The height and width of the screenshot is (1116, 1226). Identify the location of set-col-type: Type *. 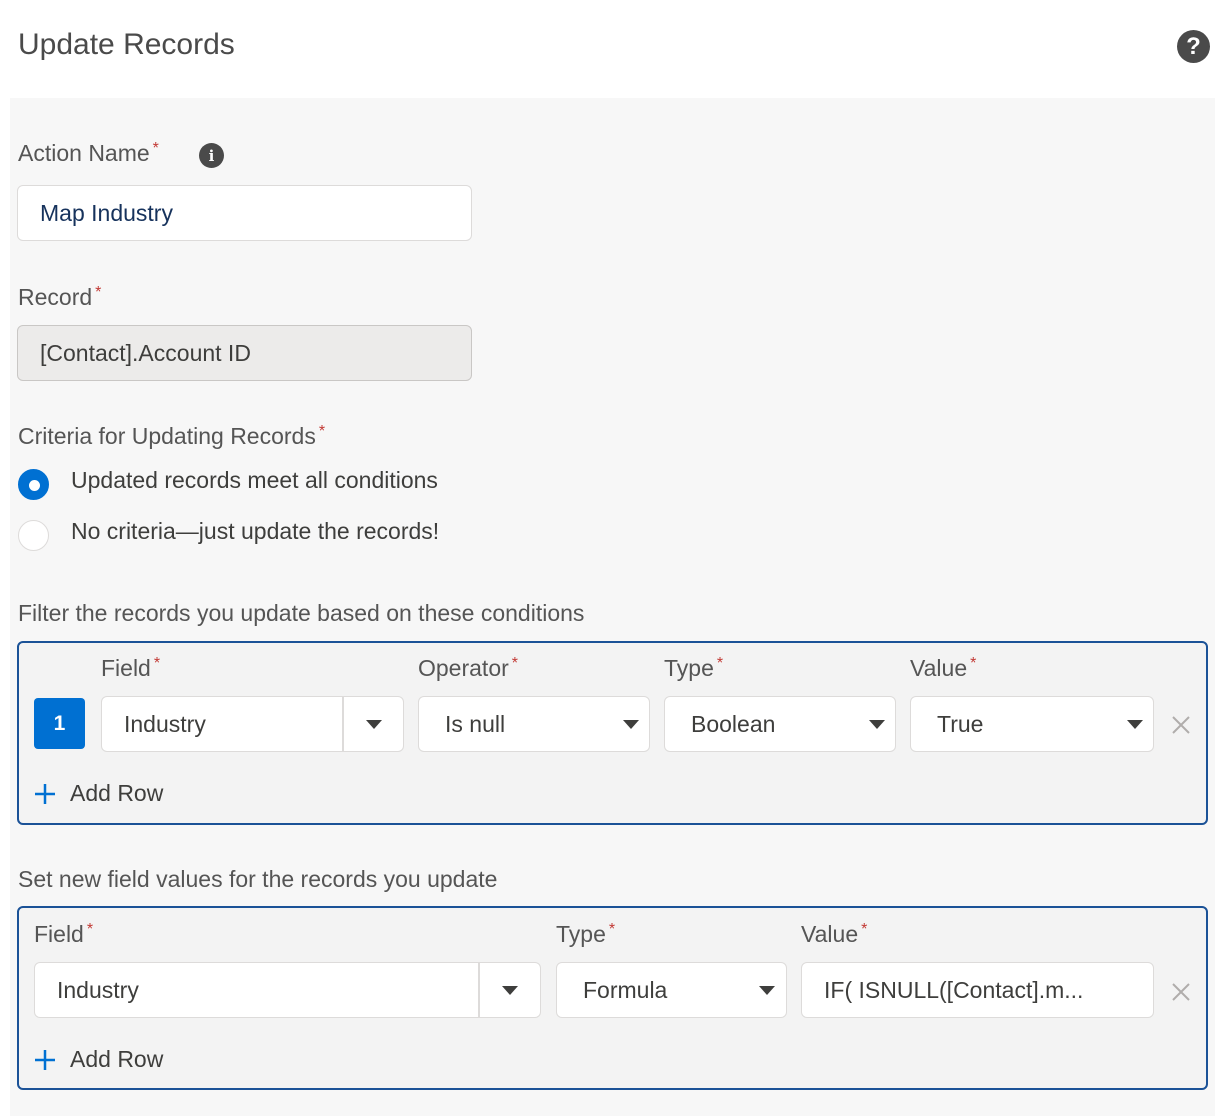
(585, 934).